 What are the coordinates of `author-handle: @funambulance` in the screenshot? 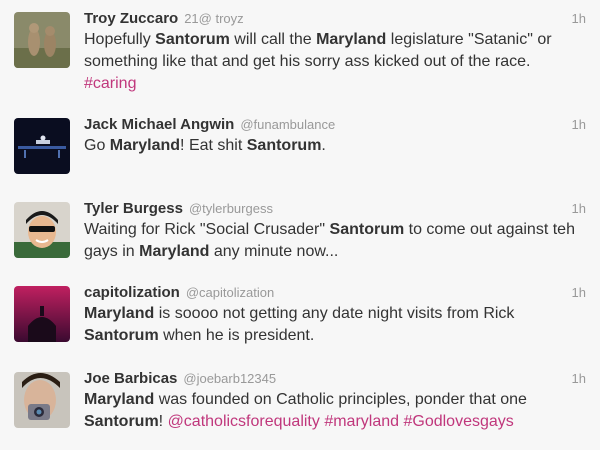 It's located at (287, 124).